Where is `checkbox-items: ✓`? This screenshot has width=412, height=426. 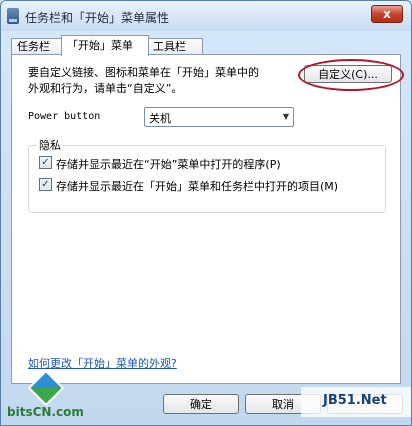
checkbox-items: ✓ is located at coordinates (45, 184).